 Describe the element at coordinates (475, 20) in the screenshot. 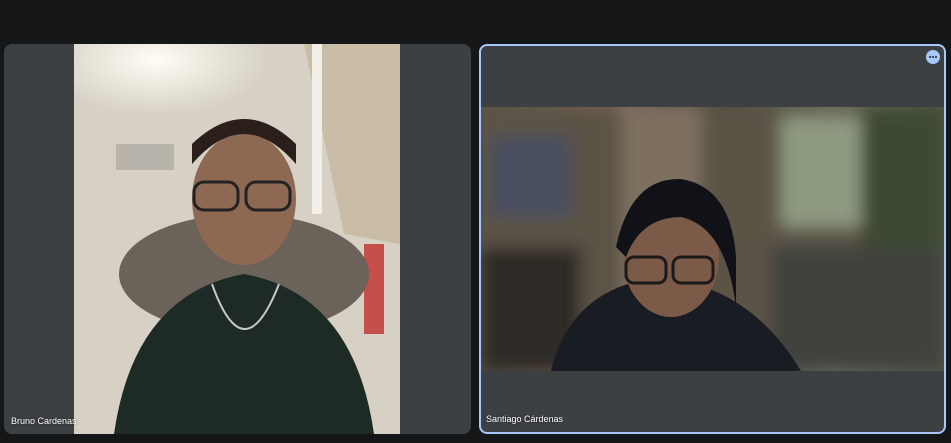

I see `top-bar` at that location.